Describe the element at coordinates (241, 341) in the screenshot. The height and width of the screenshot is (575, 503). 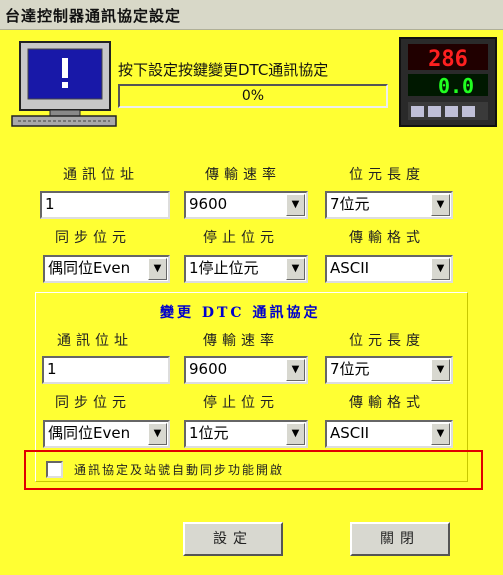
I see `change-baud-label: 傳輸速率` at that location.